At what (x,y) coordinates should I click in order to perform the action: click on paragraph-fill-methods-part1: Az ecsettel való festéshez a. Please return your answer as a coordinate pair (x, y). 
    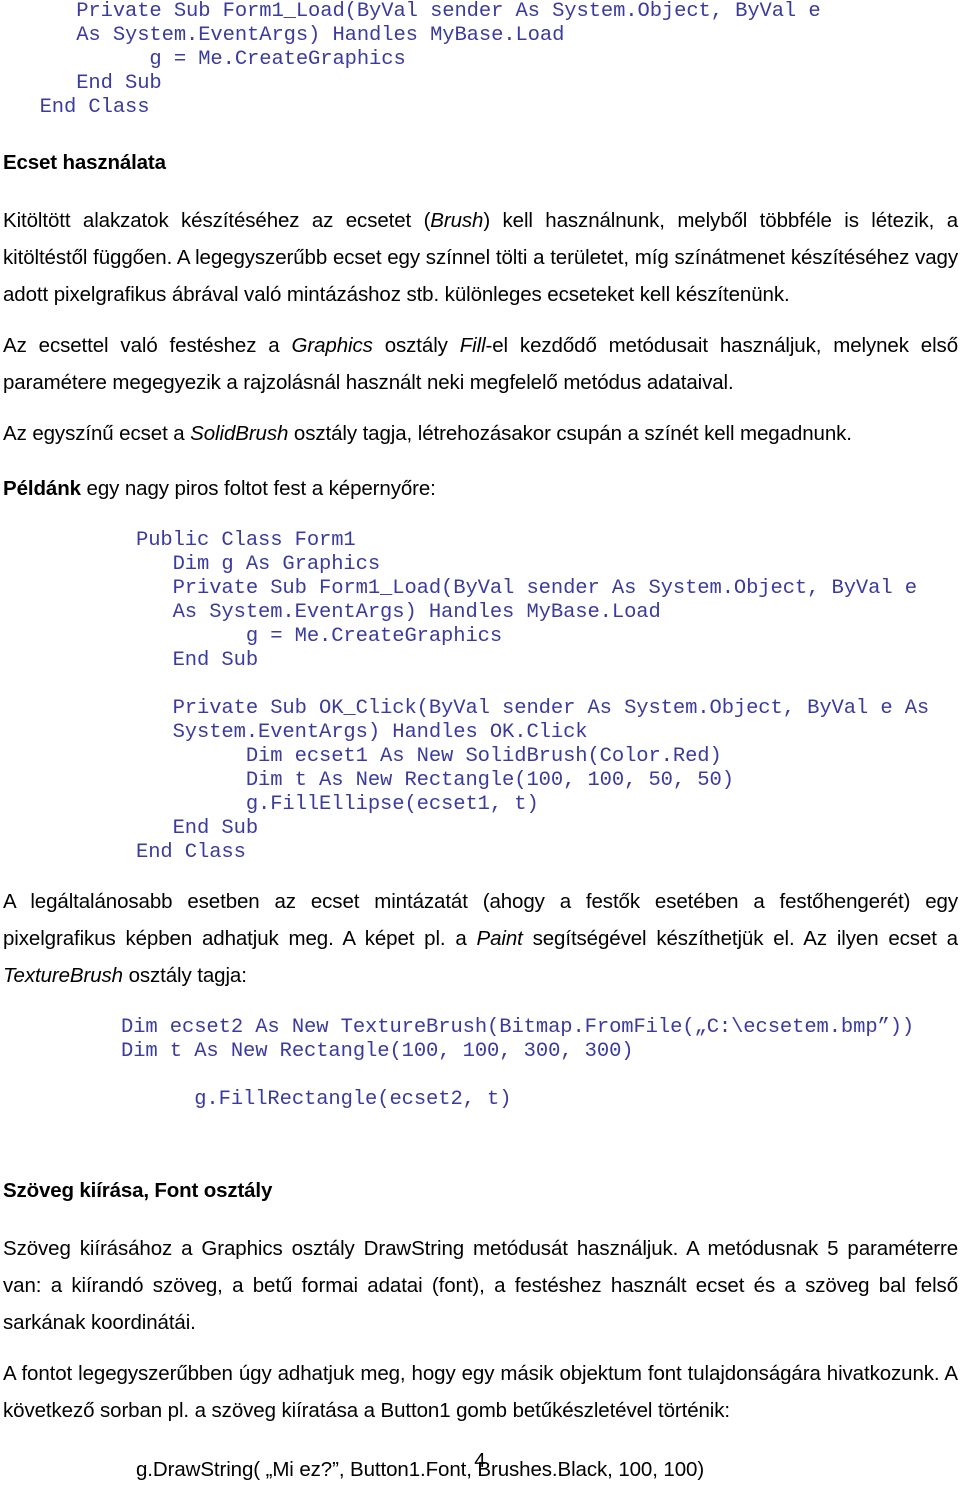
    Looking at the image, I should click on (147, 345).